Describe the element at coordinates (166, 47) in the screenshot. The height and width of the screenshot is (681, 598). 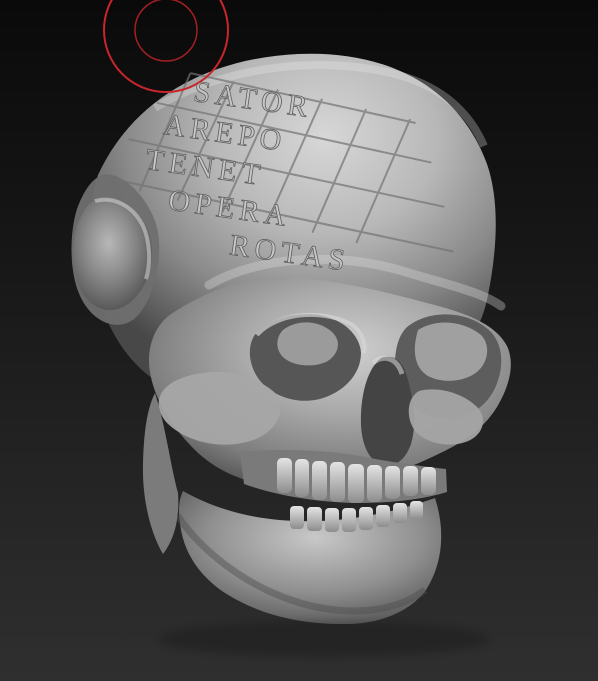
I see `brush-cursor-icon` at that location.